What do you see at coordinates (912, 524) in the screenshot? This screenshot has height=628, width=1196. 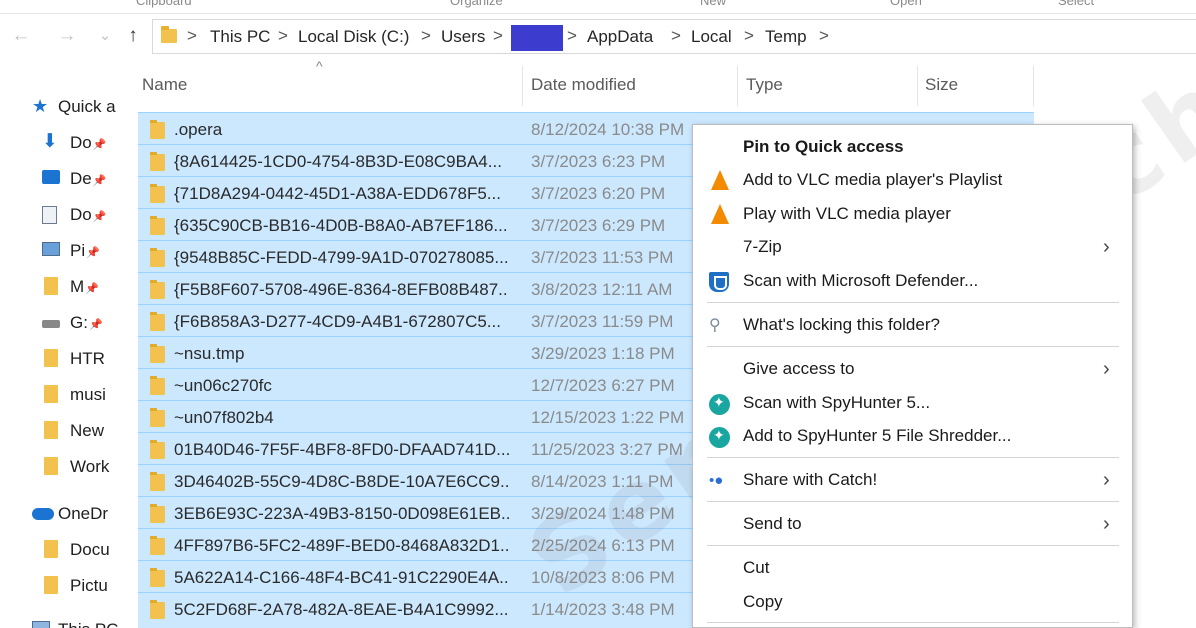 I see `menu-item-send-to: Send to ›` at bounding box center [912, 524].